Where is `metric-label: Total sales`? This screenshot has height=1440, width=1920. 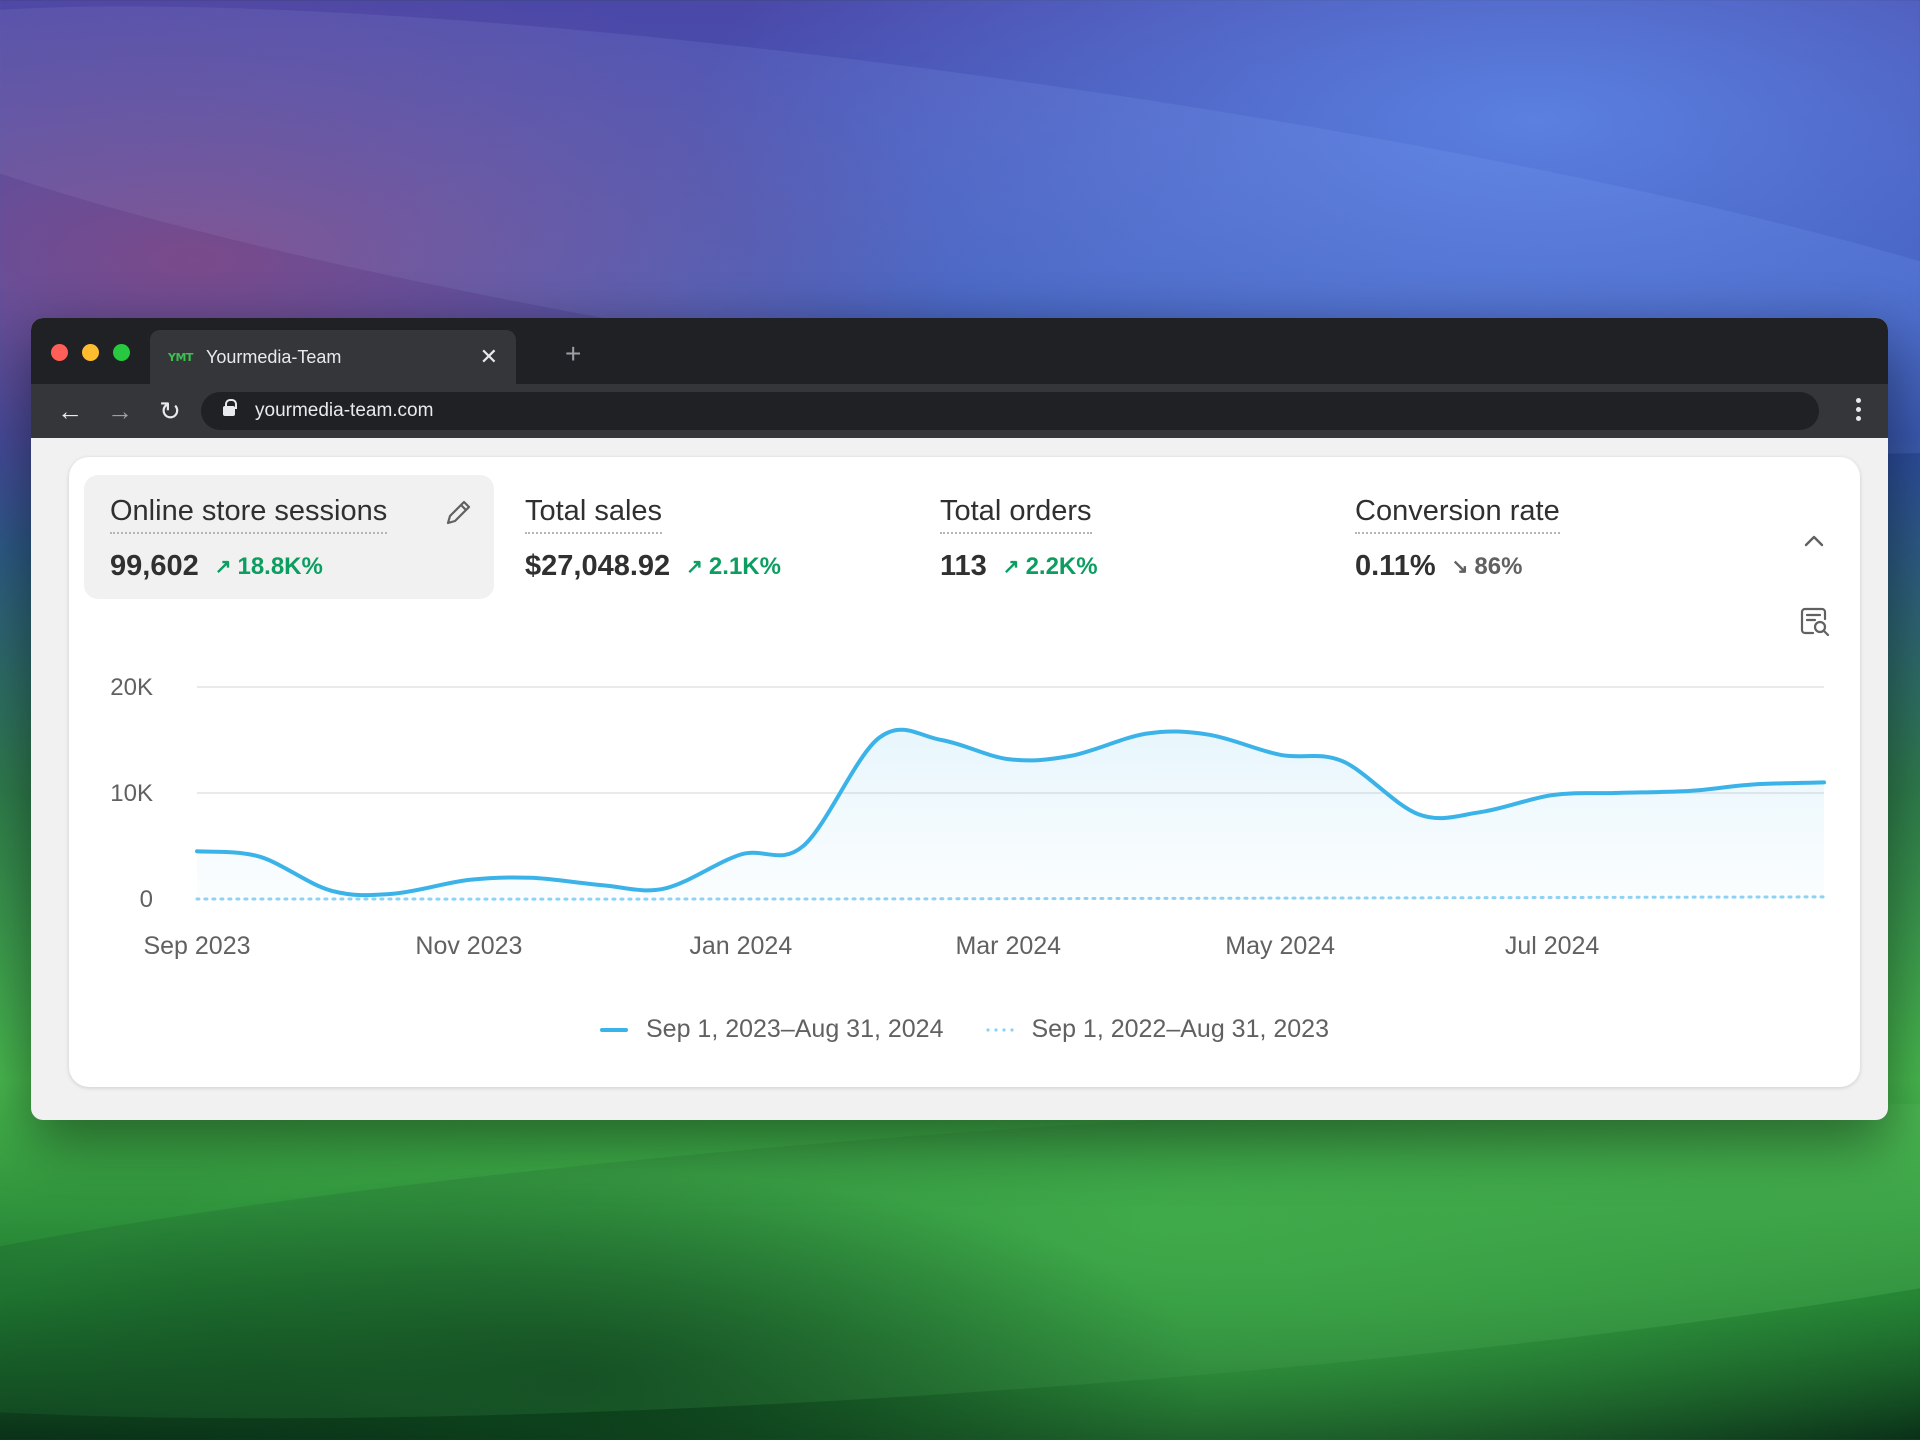 metric-label: Total sales is located at coordinates (594, 514).